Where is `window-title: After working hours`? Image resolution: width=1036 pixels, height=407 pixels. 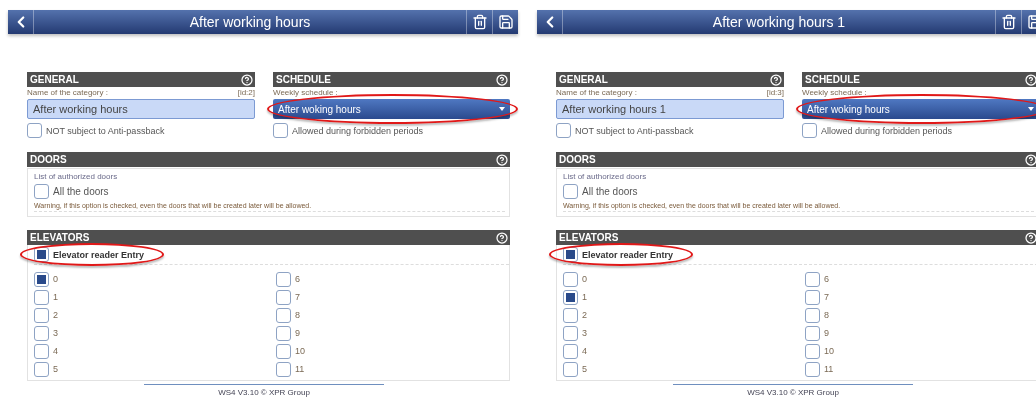
window-title: After working hours is located at coordinates (250, 22).